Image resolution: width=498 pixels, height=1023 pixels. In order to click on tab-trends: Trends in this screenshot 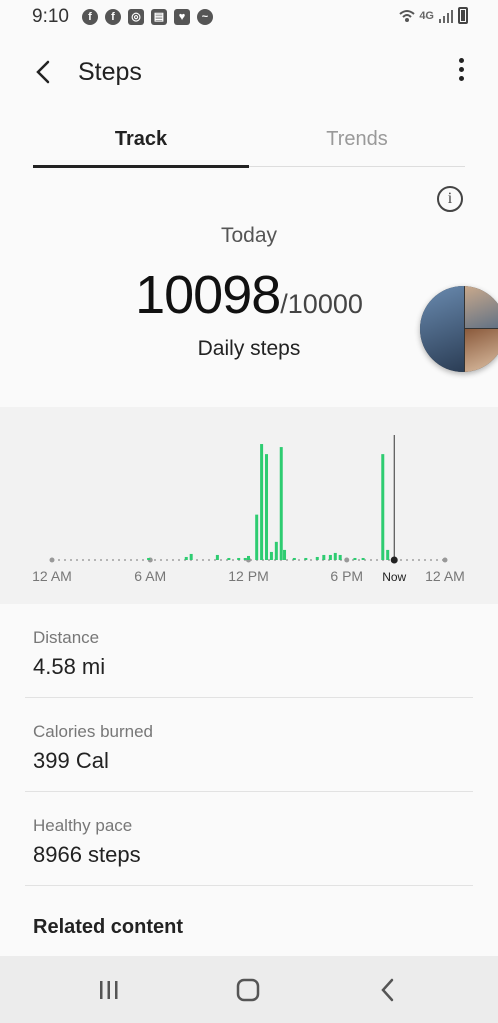, I will do `click(357, 144)`.